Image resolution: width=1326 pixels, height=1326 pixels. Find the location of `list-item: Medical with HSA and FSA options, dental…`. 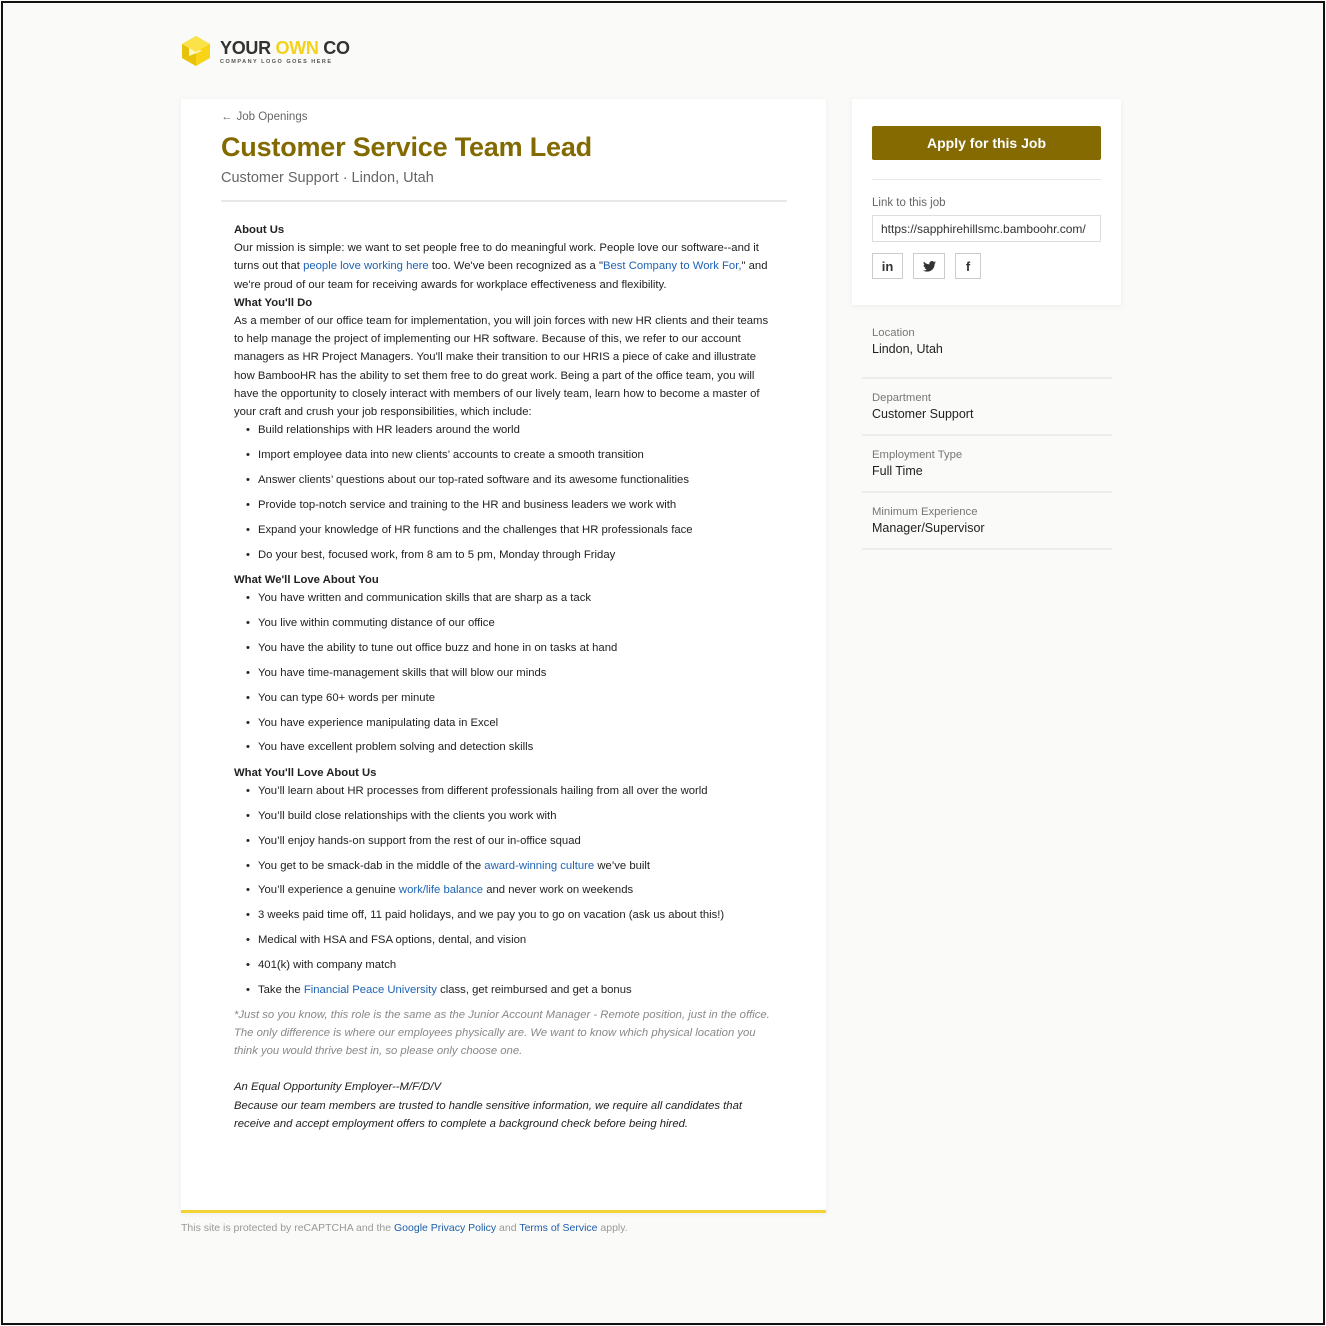

list-item: Medical with HSA and FSA options, dental… is located at coordinates (510, 940).